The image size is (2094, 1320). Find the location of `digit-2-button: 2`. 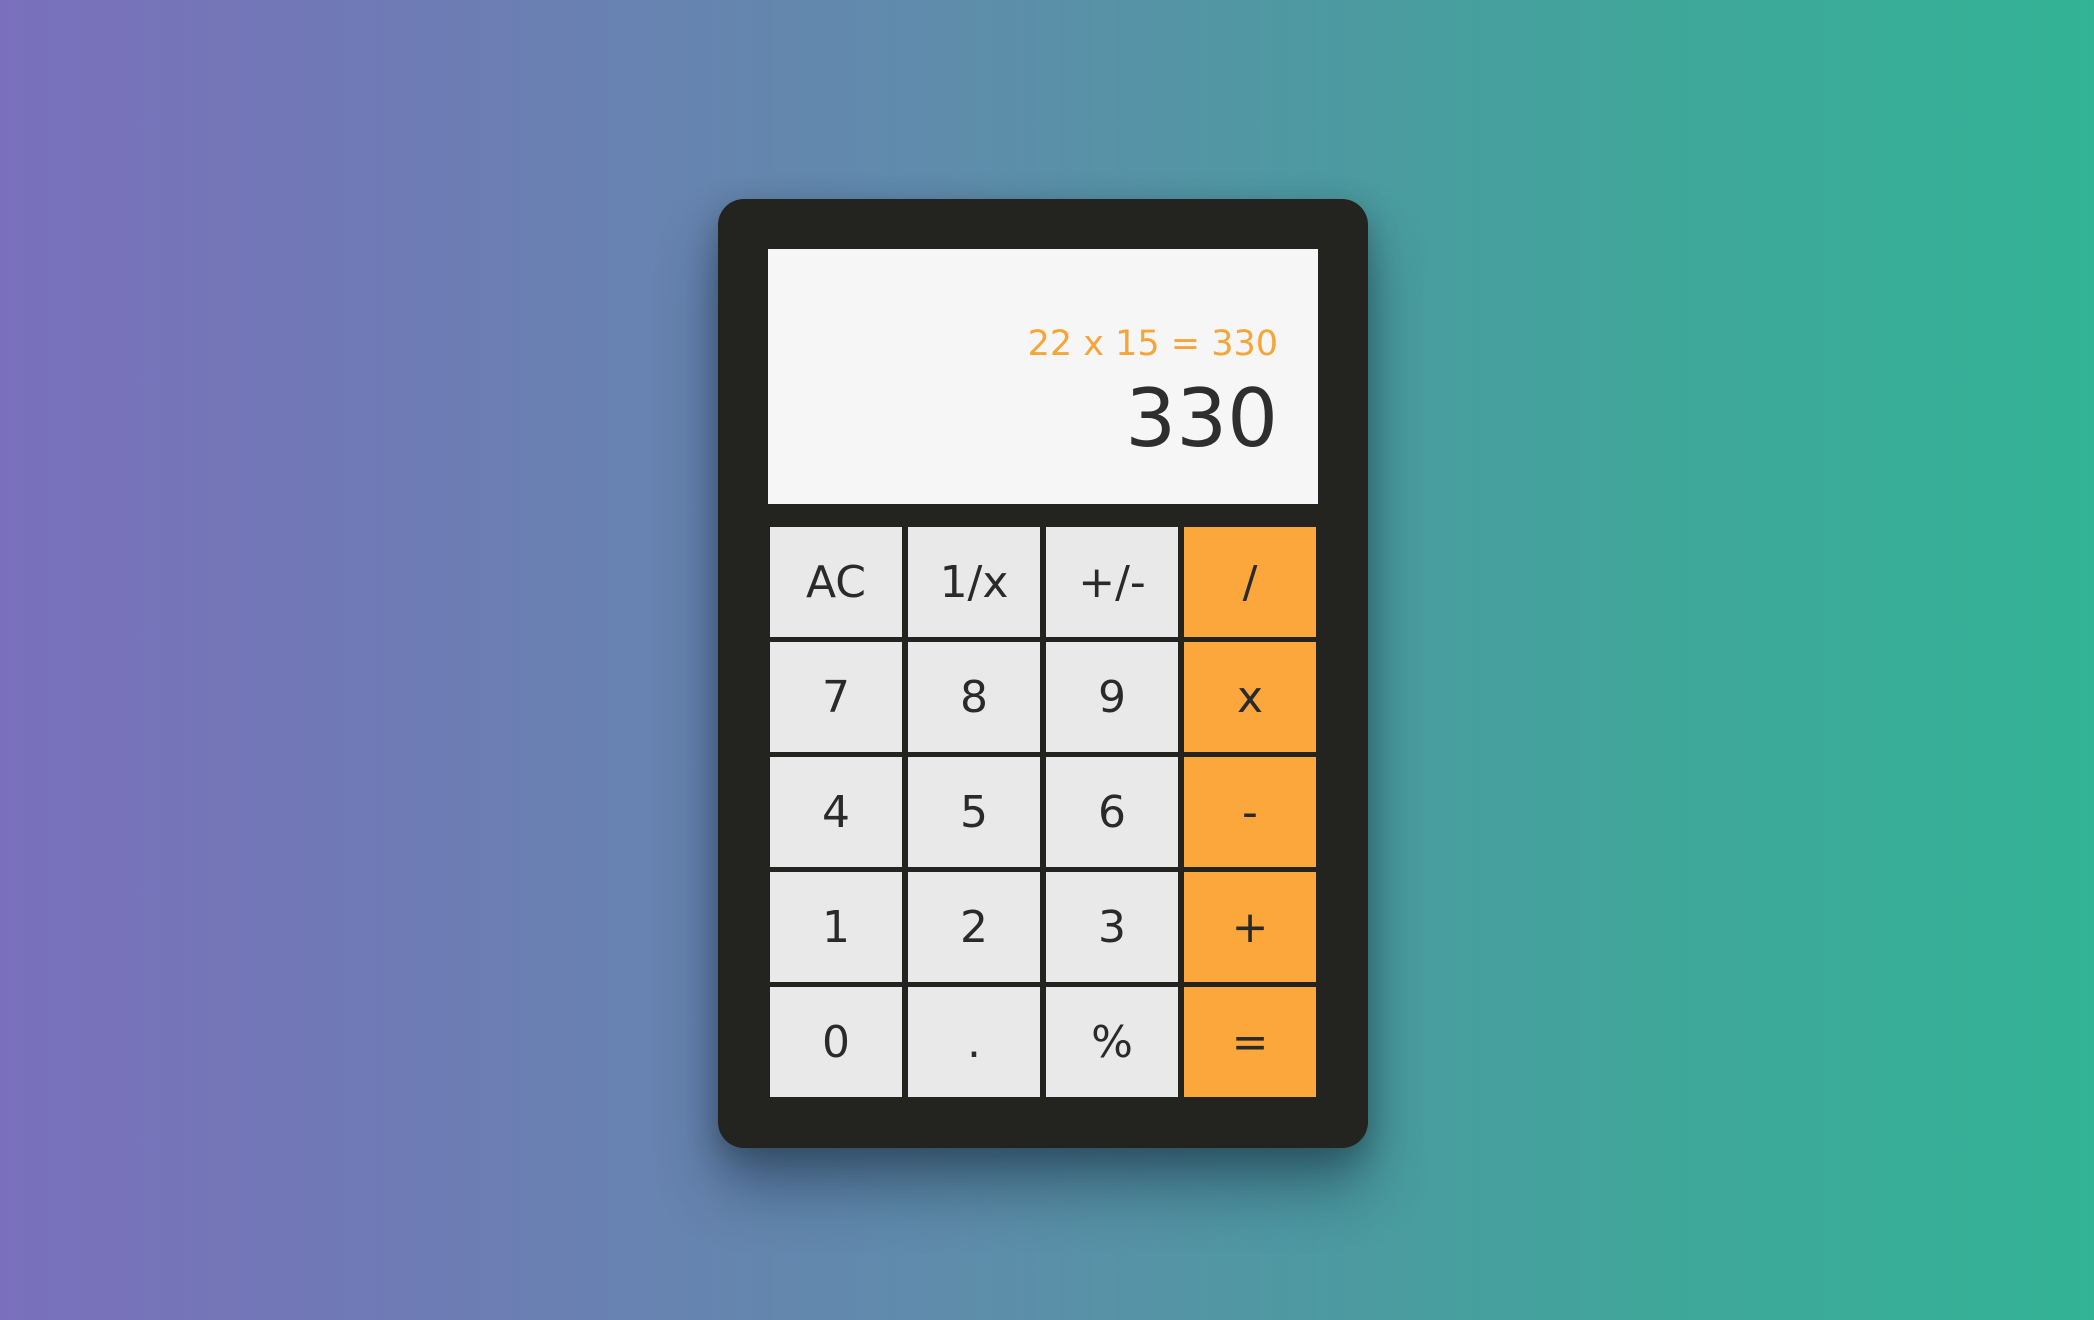

digit-2-button: 2 is located at coordinates (974, 927).